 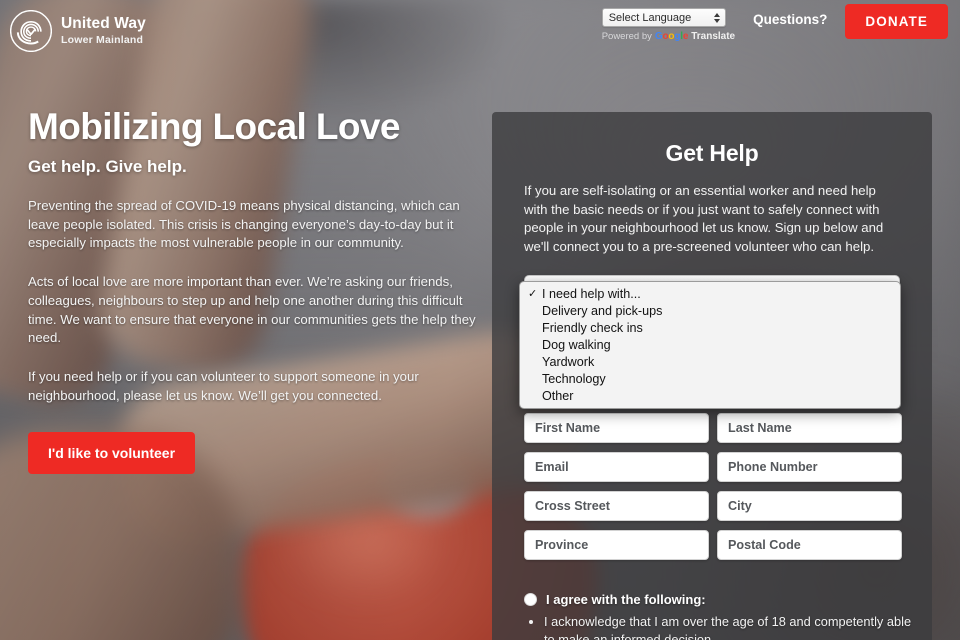 What do you see at coordinates (616, 428) in the screenshot?
I see `first-name-input: First Name` at bounding box center [616, 428].